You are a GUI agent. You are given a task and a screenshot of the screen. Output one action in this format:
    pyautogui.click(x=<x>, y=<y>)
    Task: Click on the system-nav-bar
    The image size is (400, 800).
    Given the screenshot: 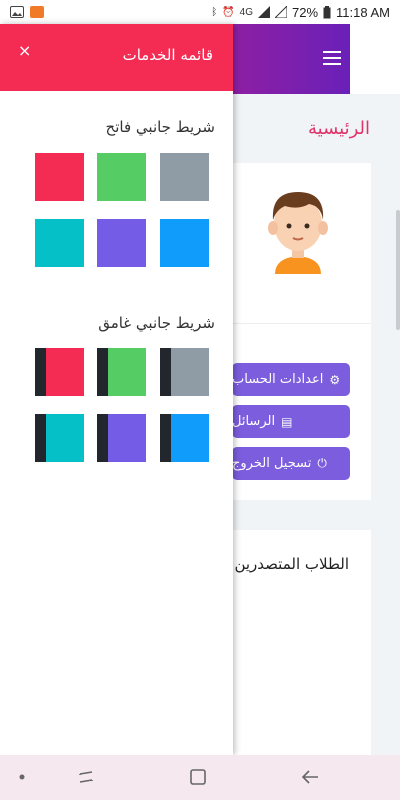 What is the action you would take?
    pyautogui.click(x=200, y=777)
    